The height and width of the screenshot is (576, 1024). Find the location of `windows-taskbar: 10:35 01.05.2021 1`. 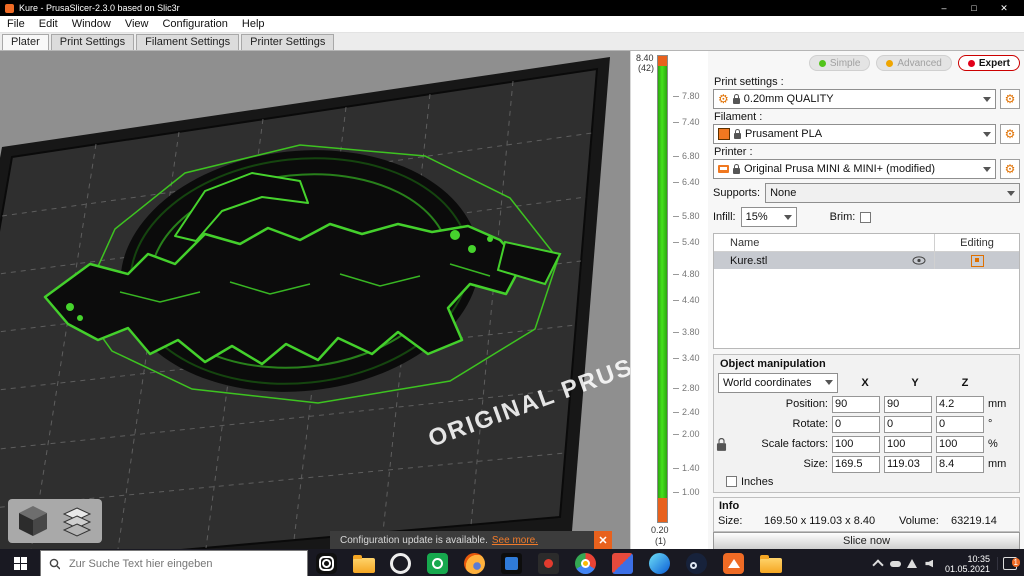

windows-taskbar: 10:35 01.05.2021 1 is located at coordinates (512, 562).